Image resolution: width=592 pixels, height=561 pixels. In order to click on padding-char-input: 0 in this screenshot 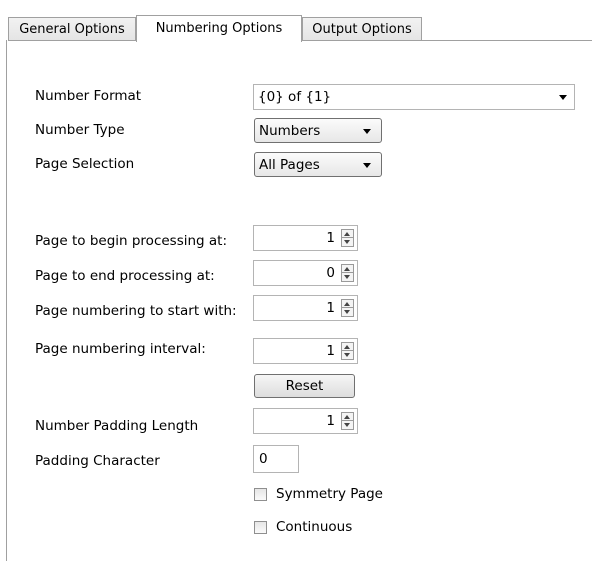, I will do `click(276, 459)`.